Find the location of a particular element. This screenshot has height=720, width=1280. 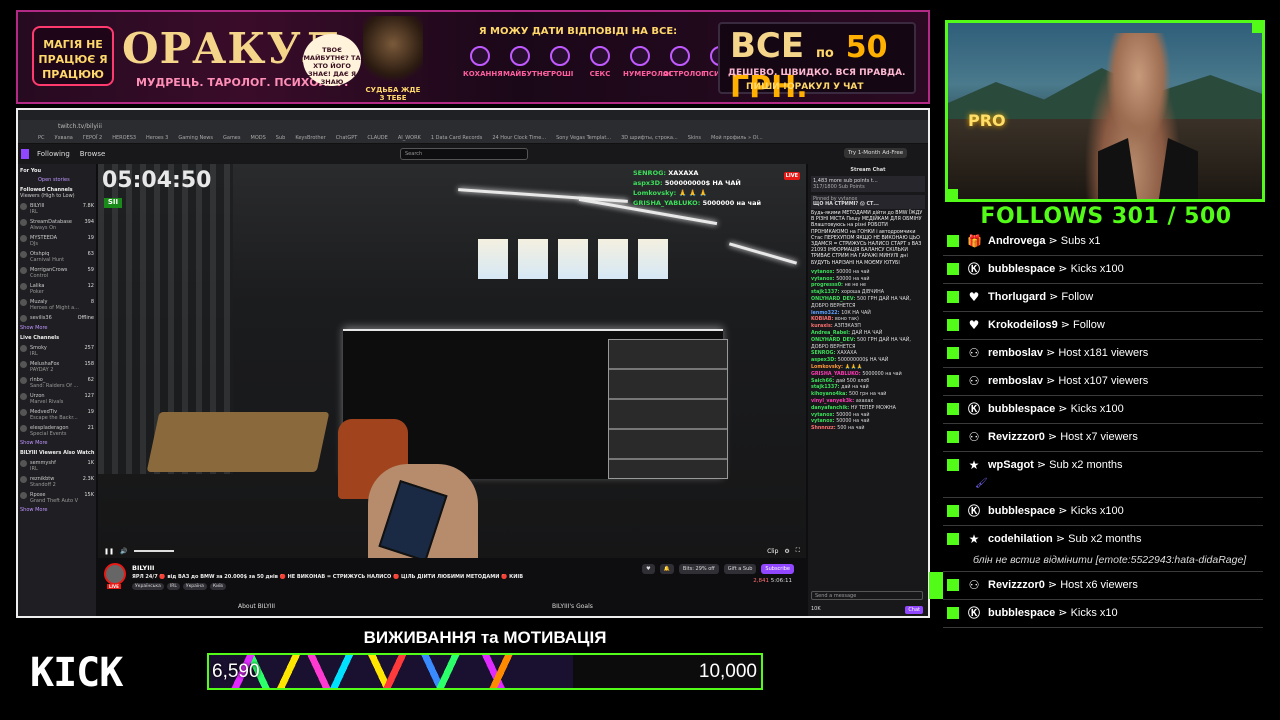

show-more-link: Show More is located at coordinates (58, 328).